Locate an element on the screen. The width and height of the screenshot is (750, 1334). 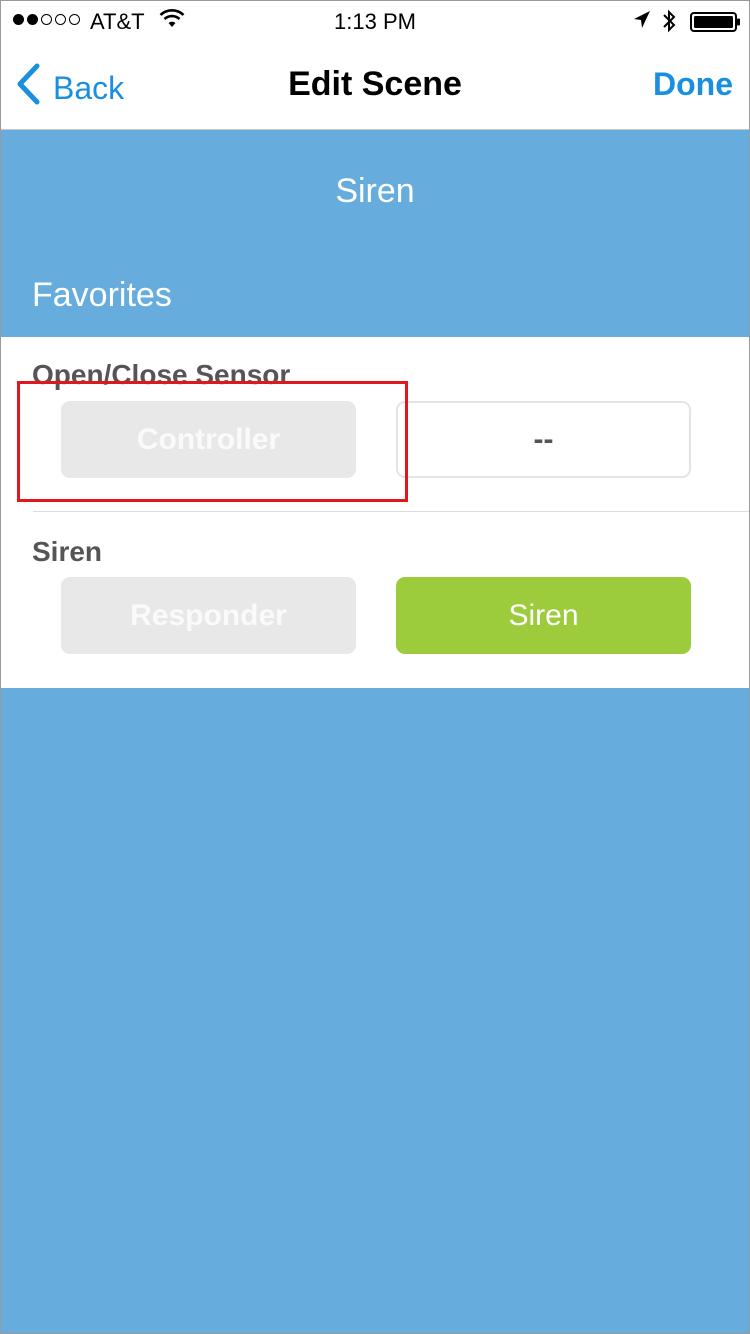
scene-name: Siren is located at coordinates (375, 191).